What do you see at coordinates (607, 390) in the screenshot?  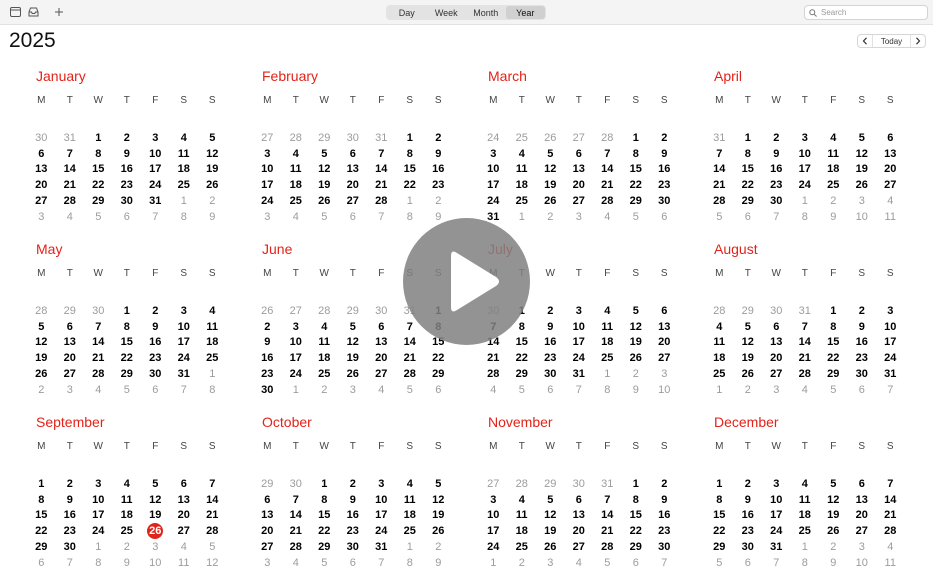 I see `day-cell: 8` at bounding box center [607, 390].